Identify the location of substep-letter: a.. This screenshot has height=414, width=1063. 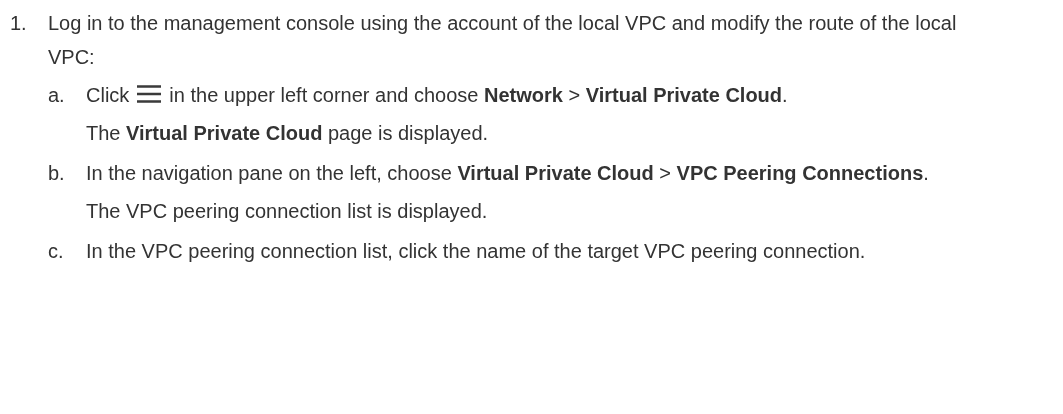
(57, 95).